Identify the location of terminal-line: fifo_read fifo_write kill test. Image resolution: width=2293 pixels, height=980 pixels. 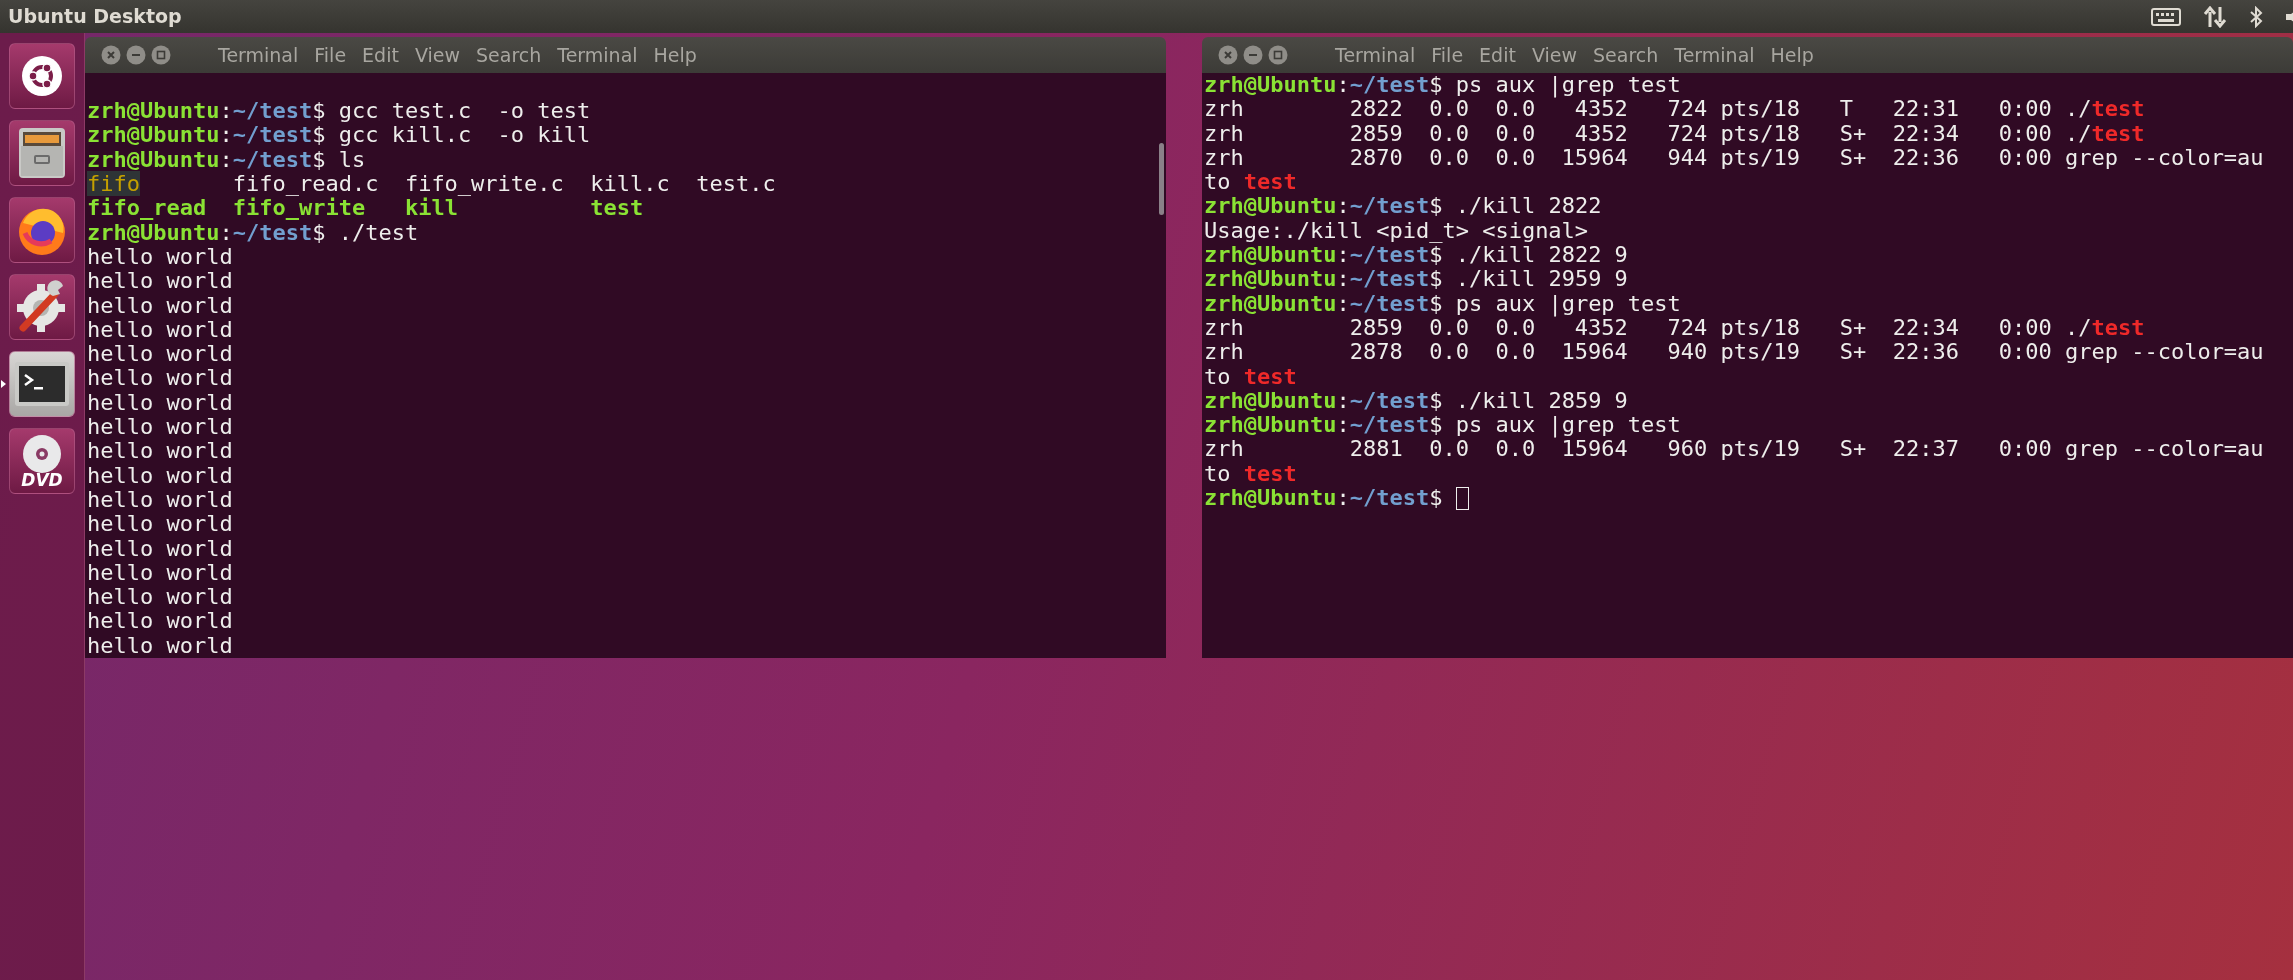
(365, 208).